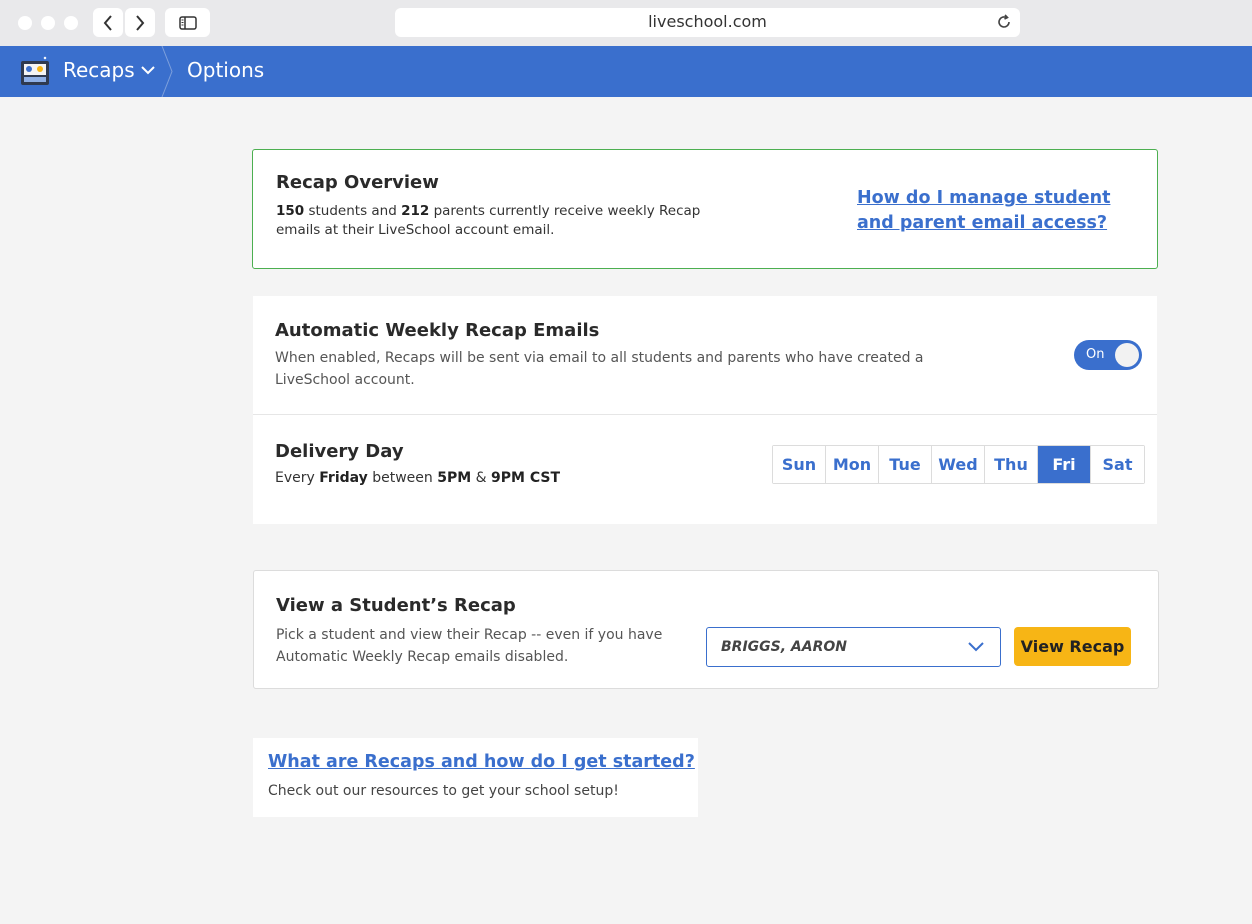 The height and width of the screenshot is (924, 1252). I want to click on app-header: Recaps Options, so click(626, 71).